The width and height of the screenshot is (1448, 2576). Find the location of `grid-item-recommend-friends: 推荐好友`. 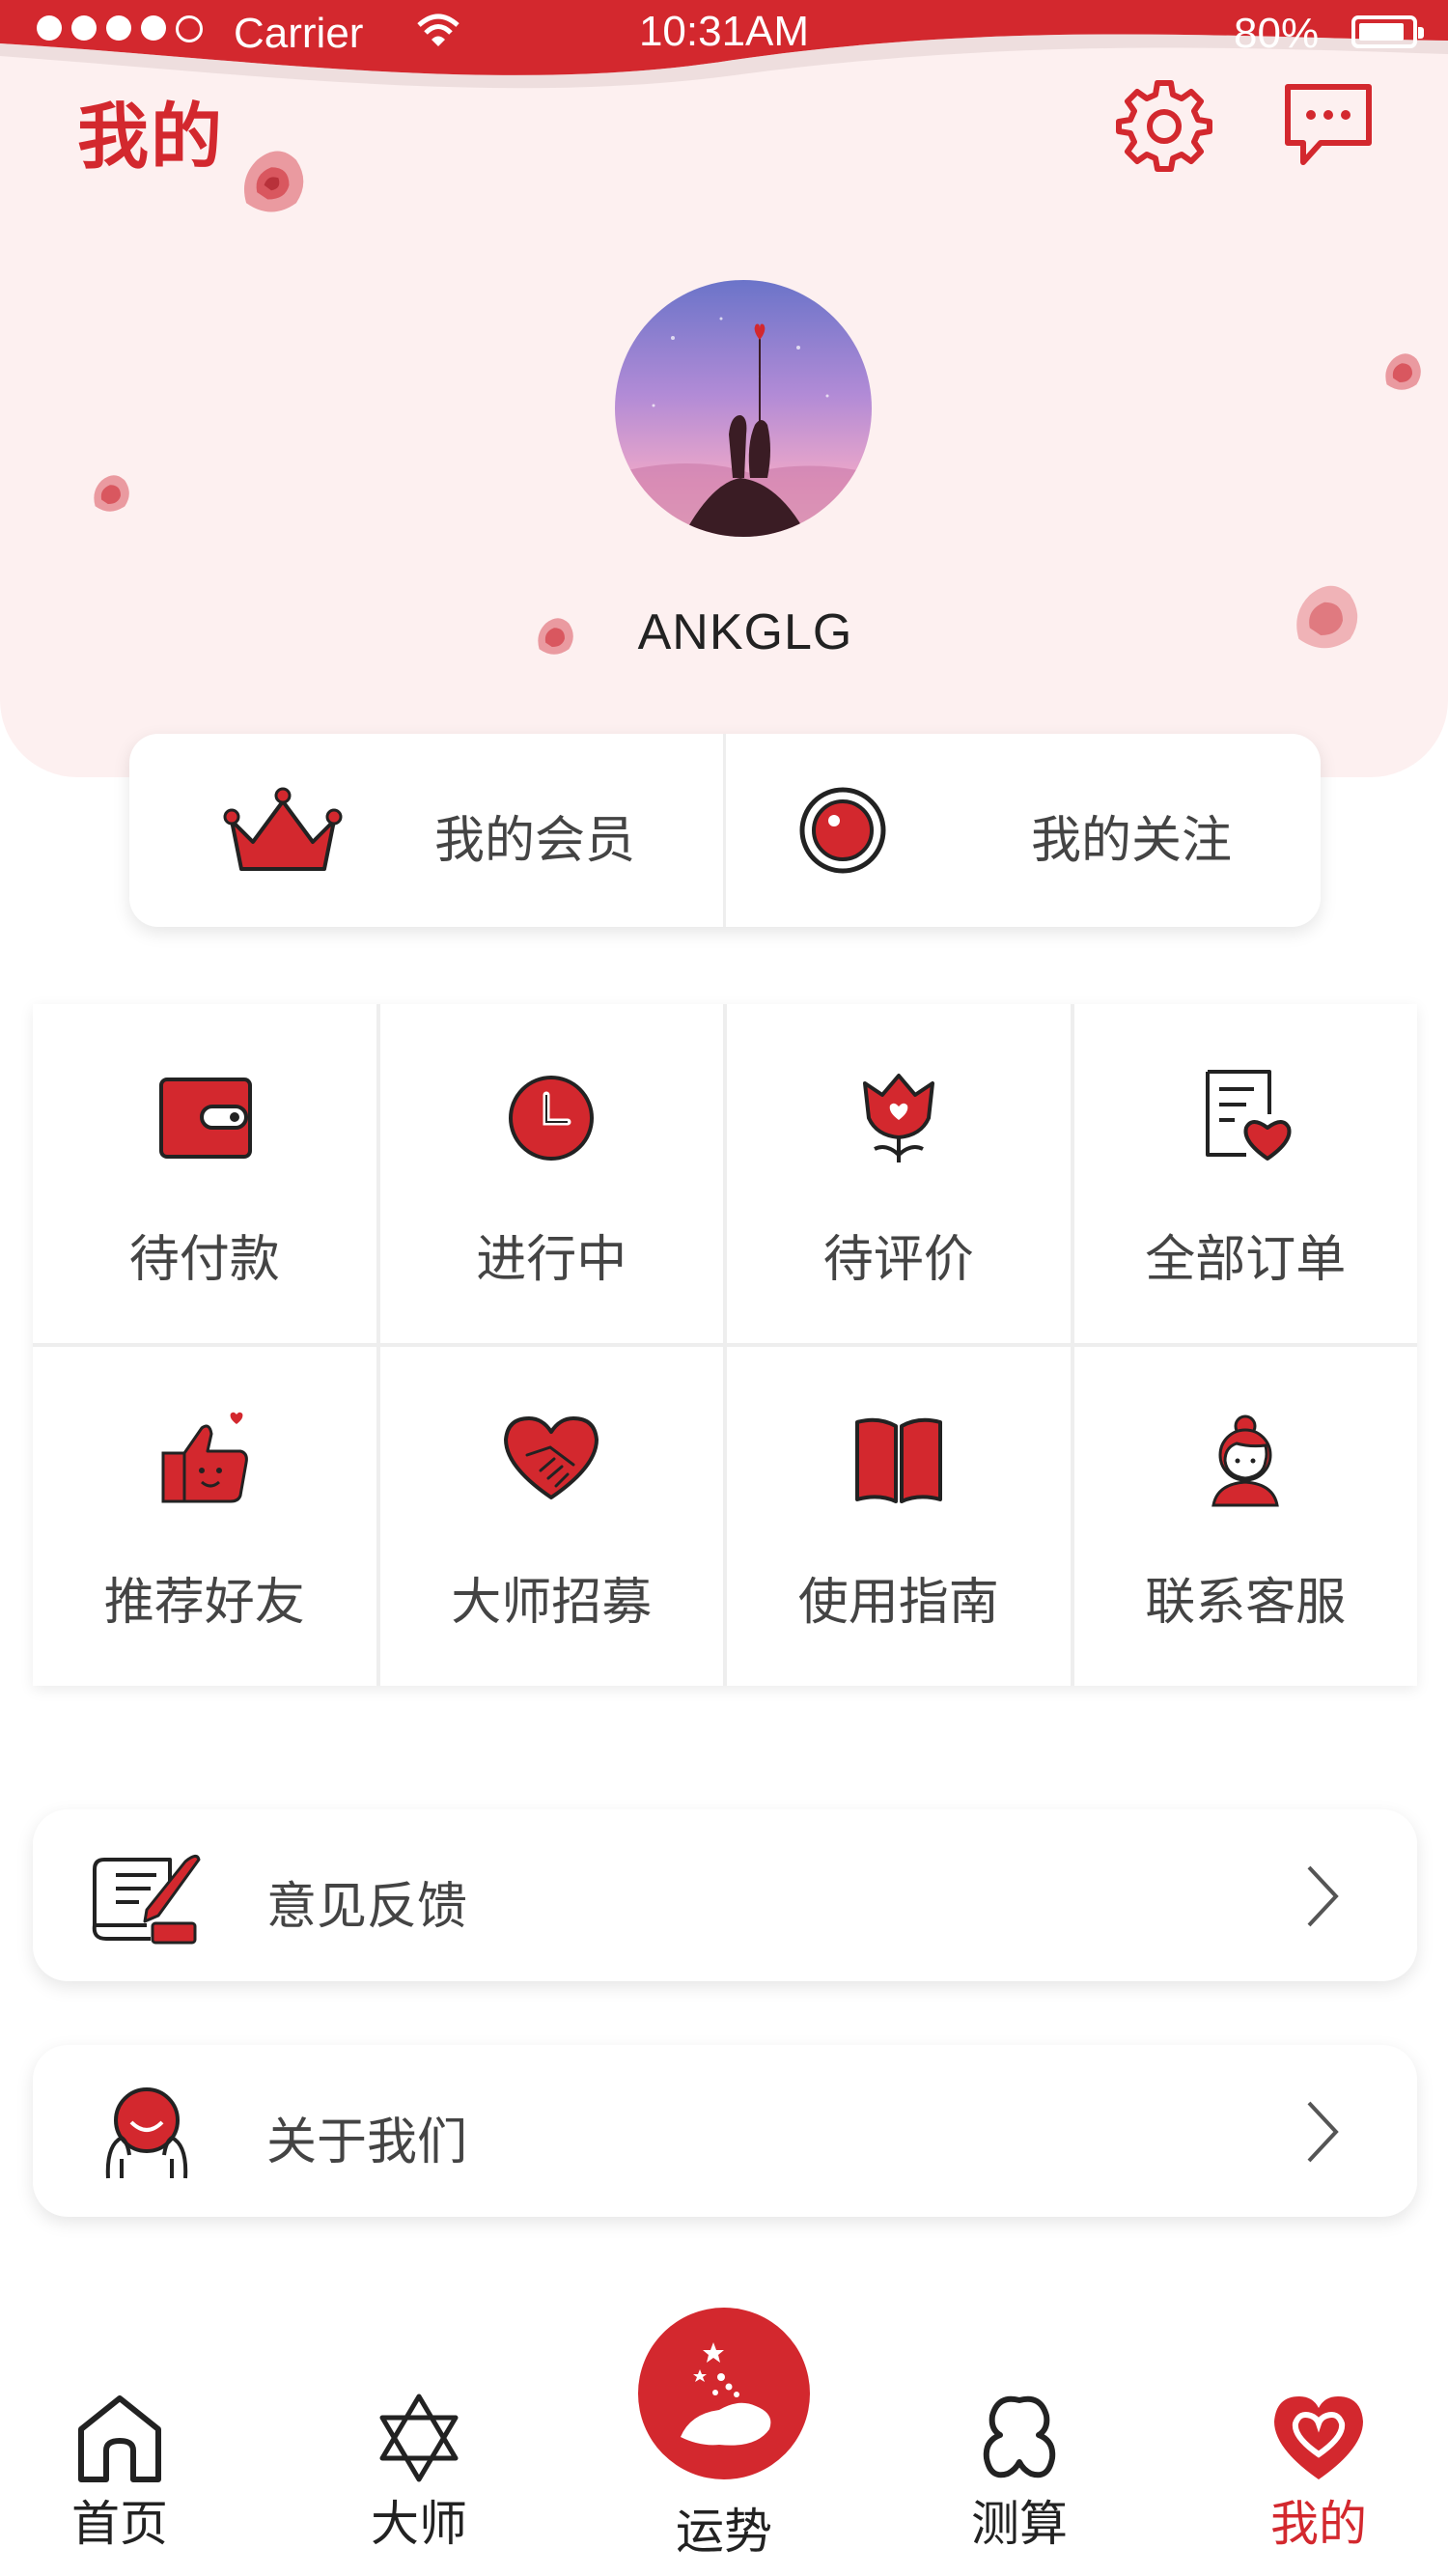

grid-item-recommend-friends: 推荐好友 is located at coordinates (205, 1517).